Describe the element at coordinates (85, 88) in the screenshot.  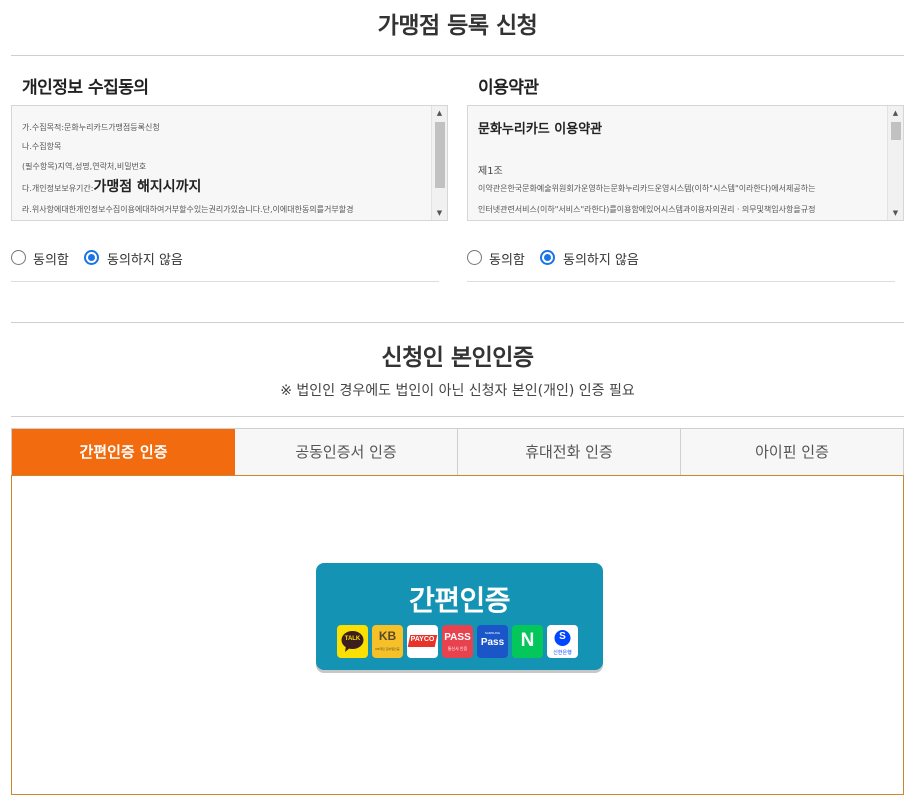
I see `privacy-consent-title: 개인정보 수집동의` at that location.